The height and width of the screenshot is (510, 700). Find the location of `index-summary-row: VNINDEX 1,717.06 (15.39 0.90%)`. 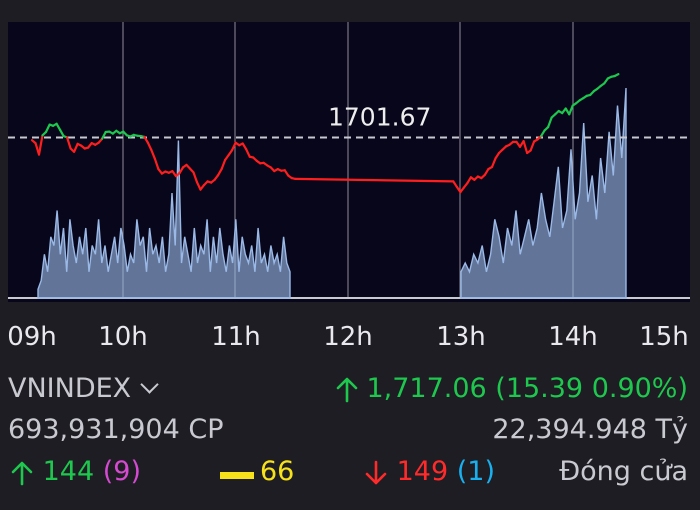

index-summary-row: VNINDEX 1,717.06 (15.39 0.90%) is located at coordinates (348, 391).